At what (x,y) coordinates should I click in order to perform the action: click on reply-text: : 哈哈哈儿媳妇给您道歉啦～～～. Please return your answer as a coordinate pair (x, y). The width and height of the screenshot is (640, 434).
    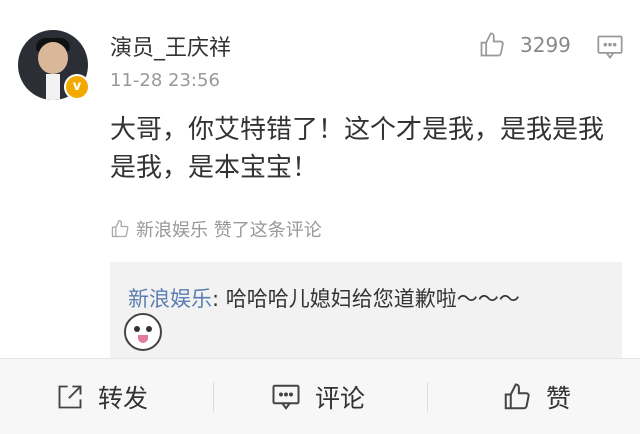
    Looking at the image, I should click on (366, 299).